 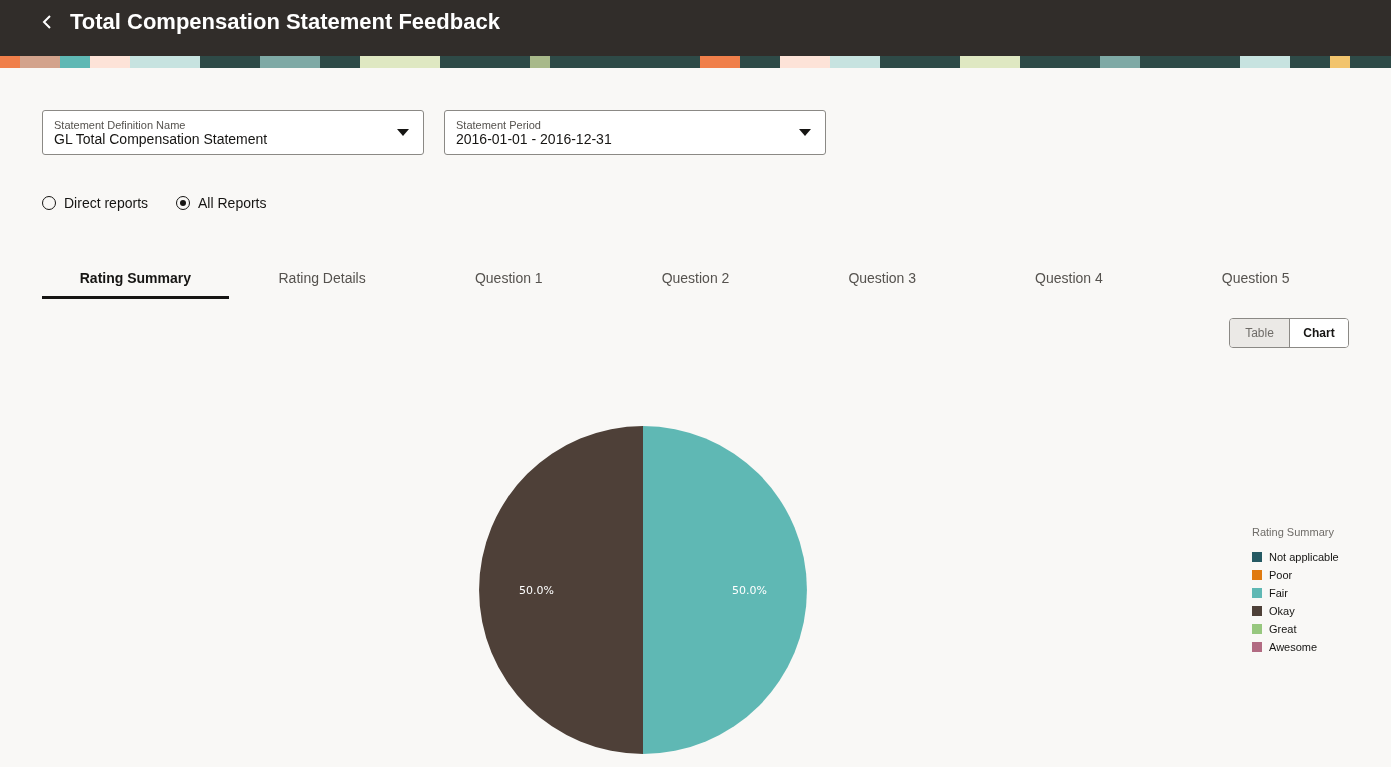 What do you see at coordinates (1278, 593) in the screenshot?
I see `legend-label: Fair` at bounding box center [1278, 593].